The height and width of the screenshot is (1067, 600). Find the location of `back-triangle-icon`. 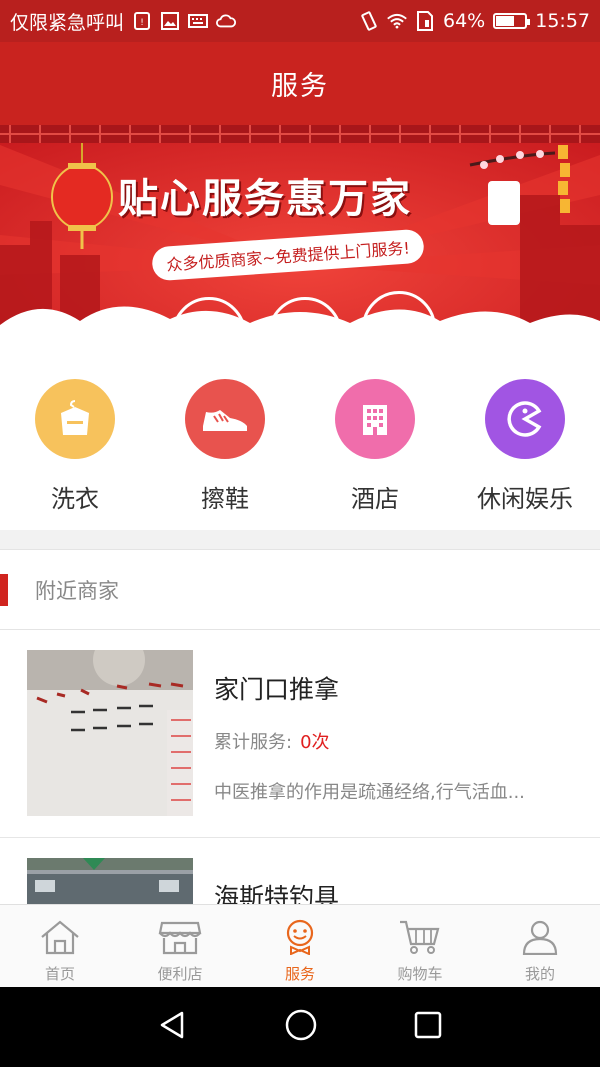

back-triangle-icon is located at coordinates (173, 1027).